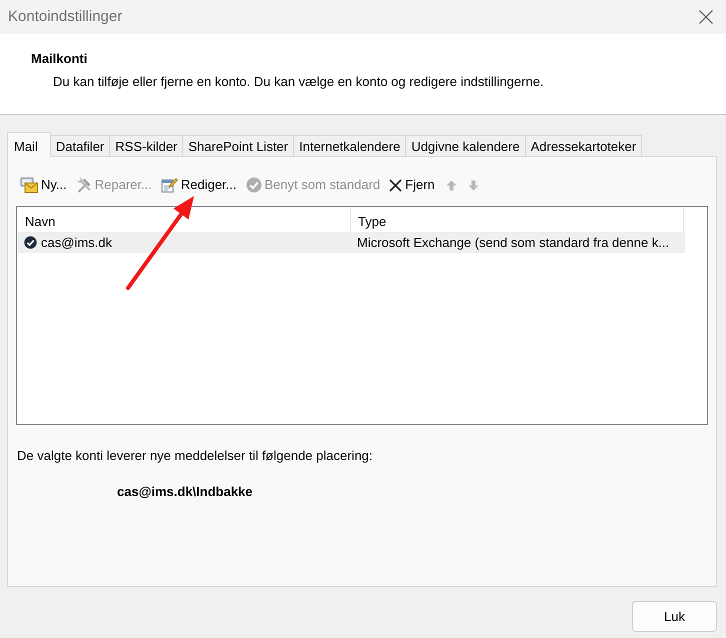 The width and height of the screenshot is (726, 638). I want to click on edit-document-icon, so click(169, 185).